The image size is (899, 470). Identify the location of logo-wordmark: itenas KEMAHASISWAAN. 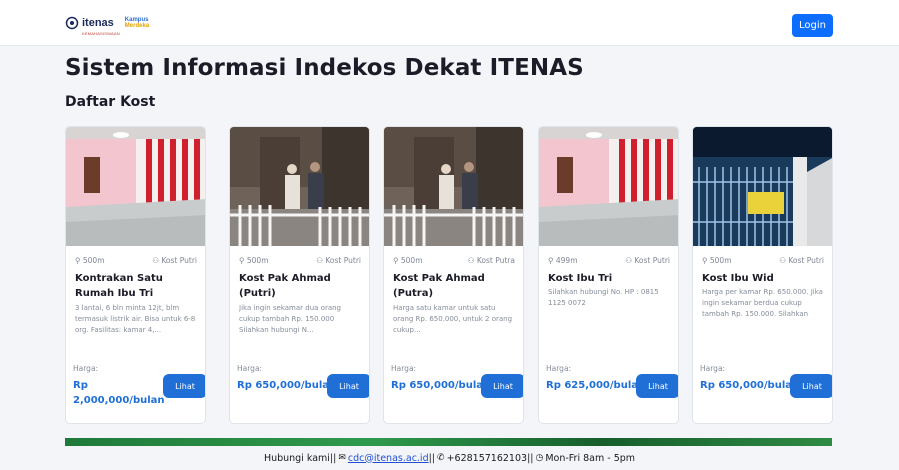
(101, 23).